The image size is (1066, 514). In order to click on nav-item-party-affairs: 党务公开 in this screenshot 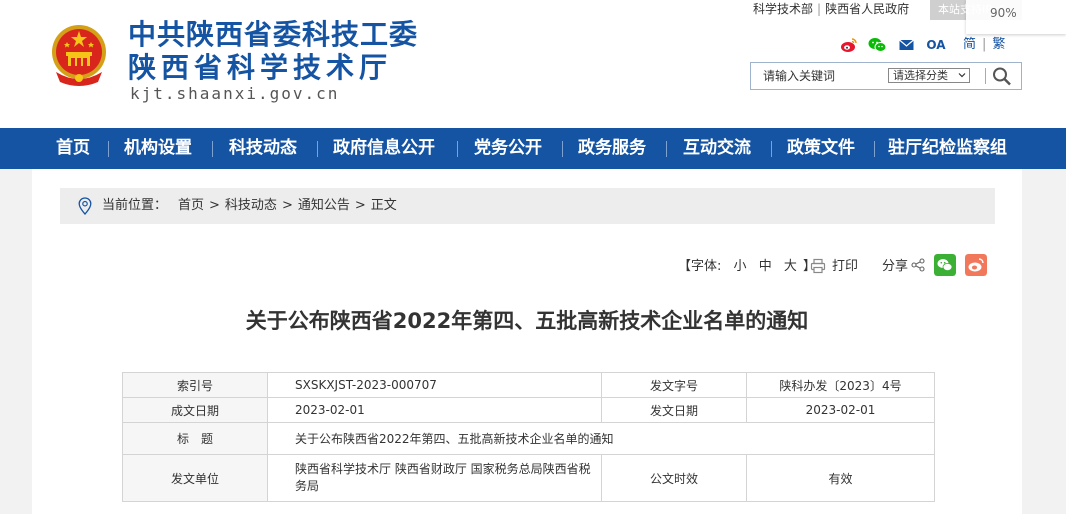, I will do `click(508, 148)`.